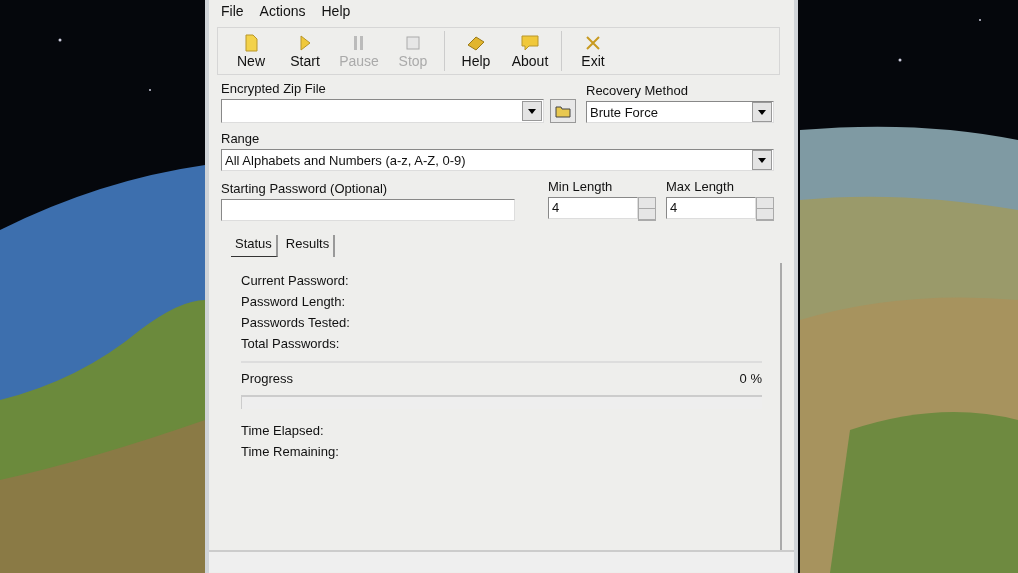  I want to click on stop-icon, so click(413, 43).